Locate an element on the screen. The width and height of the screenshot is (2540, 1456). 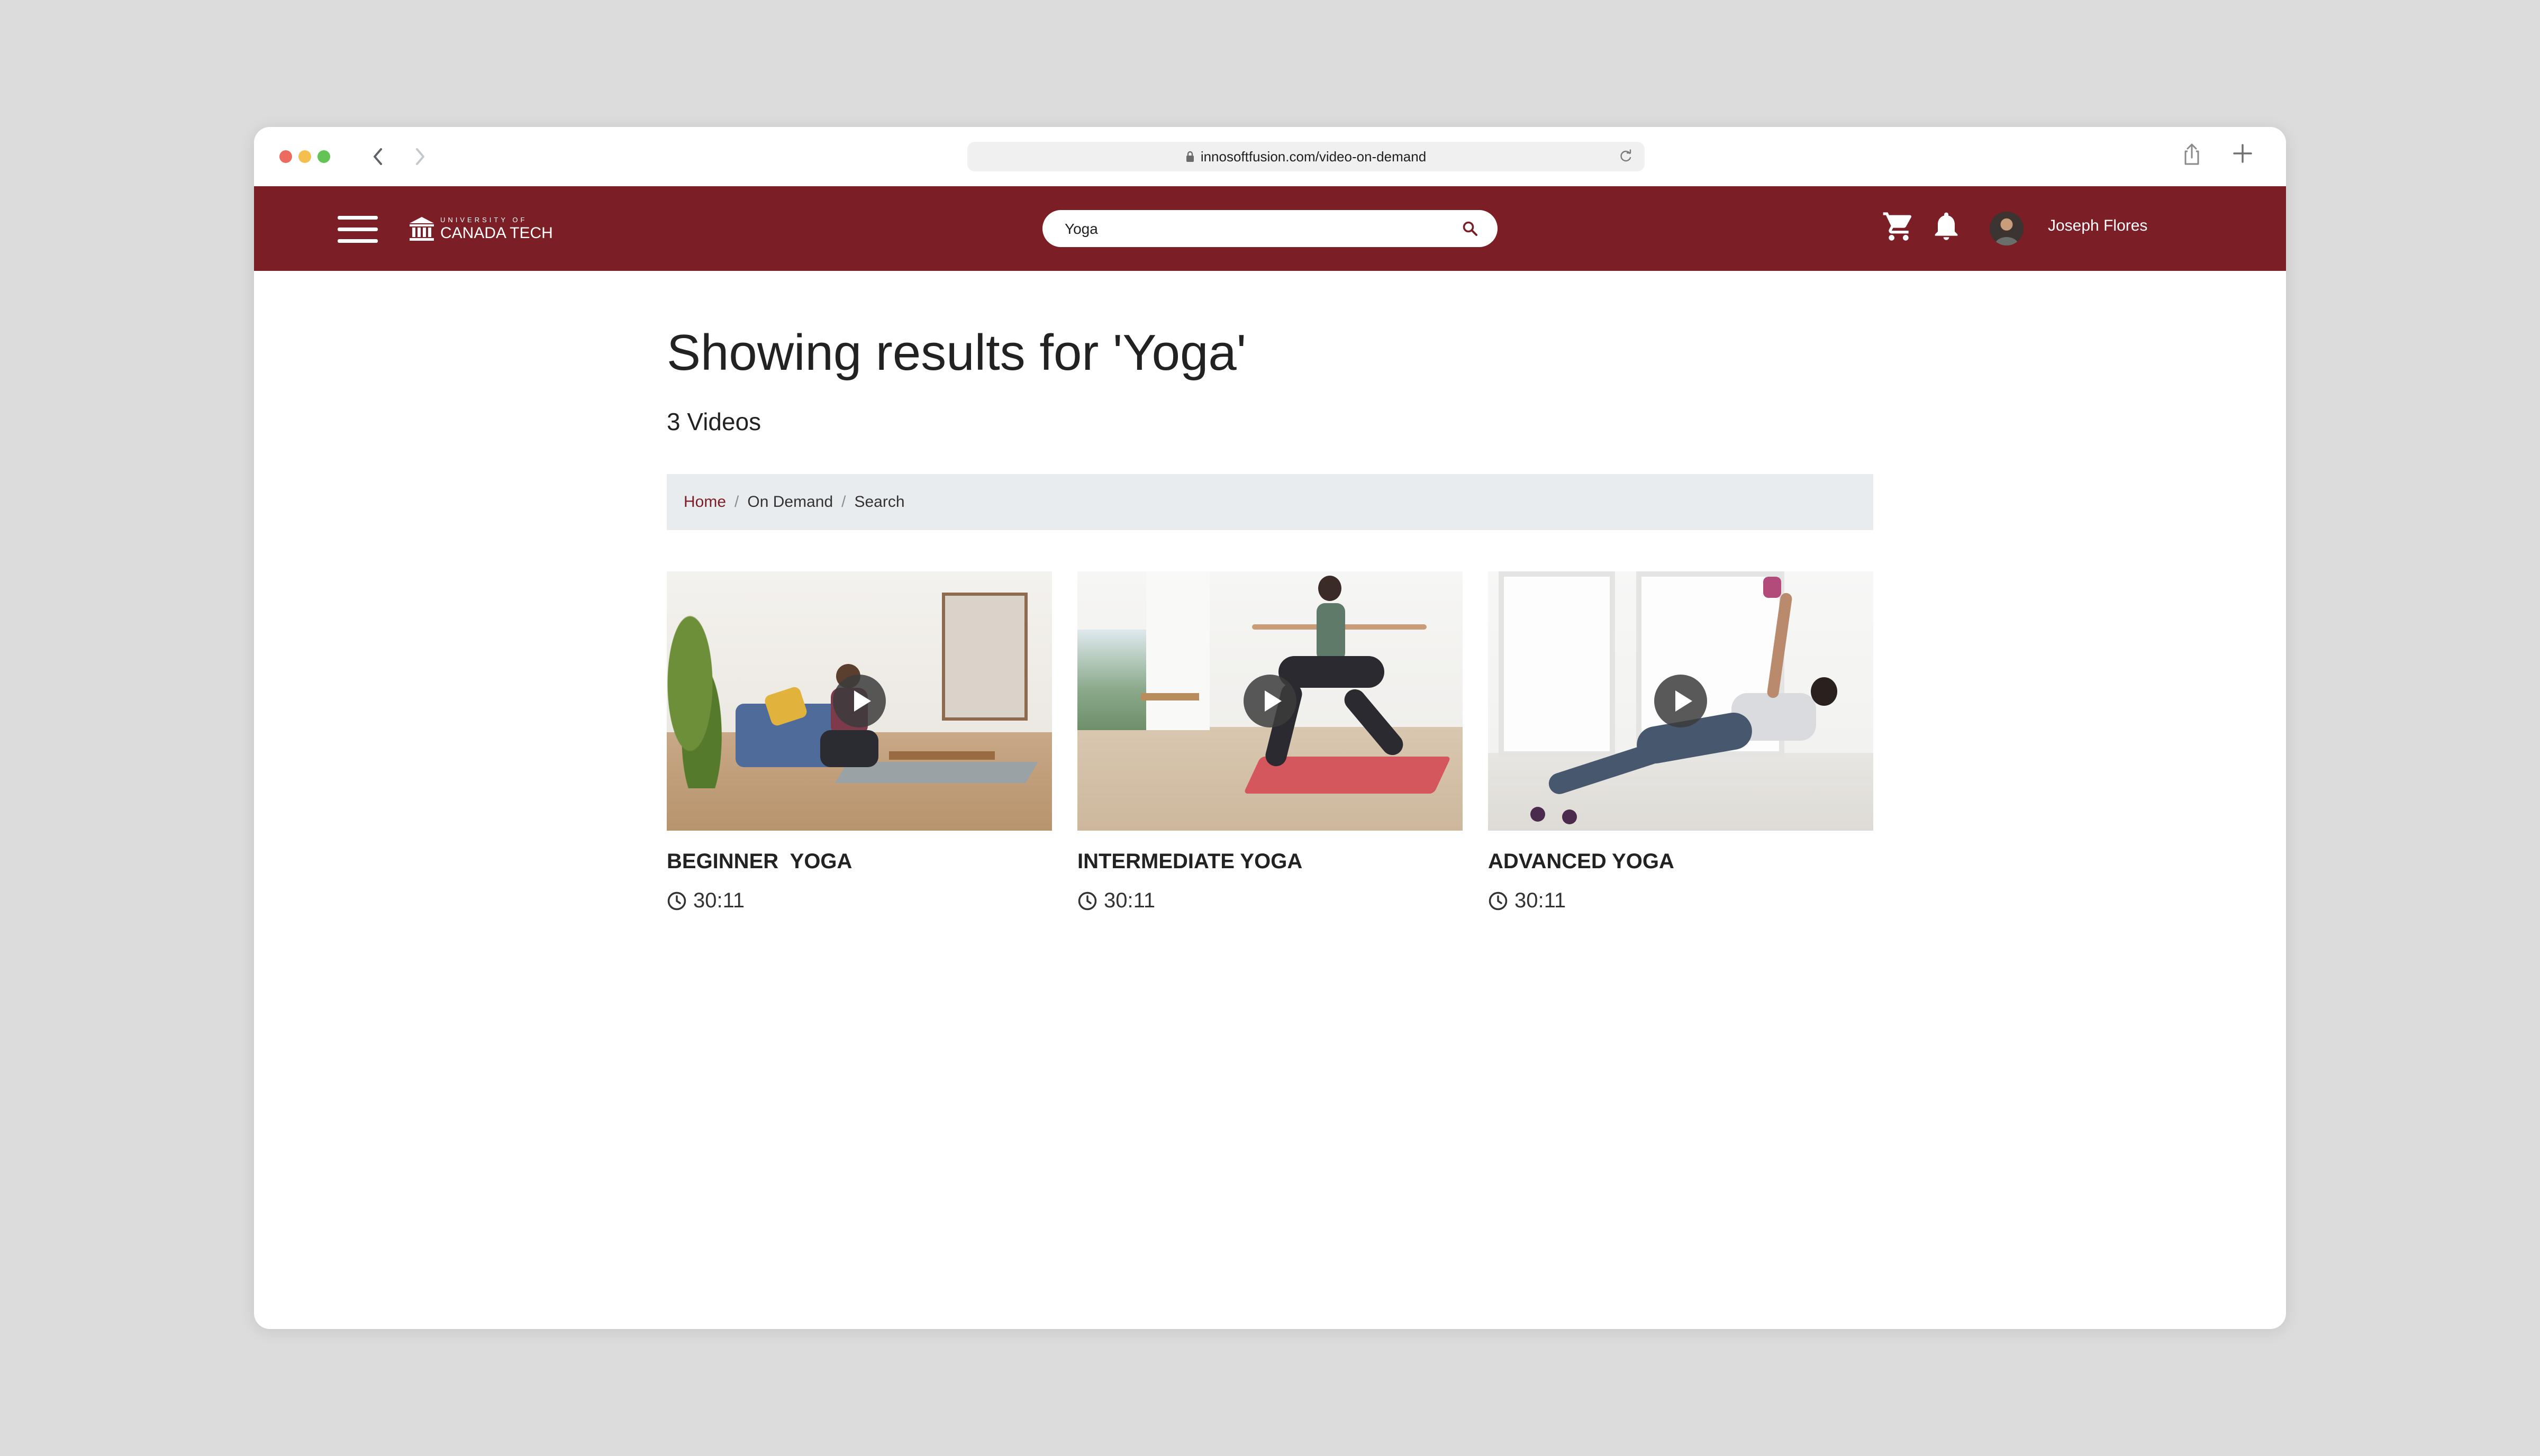
menu-icon is located at coordinates (358, 218).